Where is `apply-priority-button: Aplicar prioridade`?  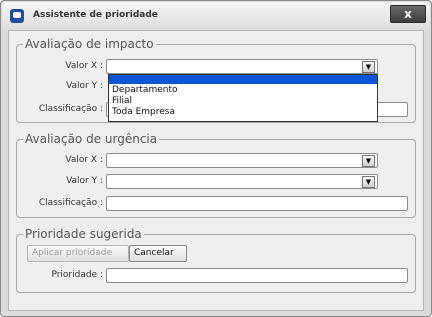
apply-priority-button: Aplicar prioridade is located at coordinates (78, 253).